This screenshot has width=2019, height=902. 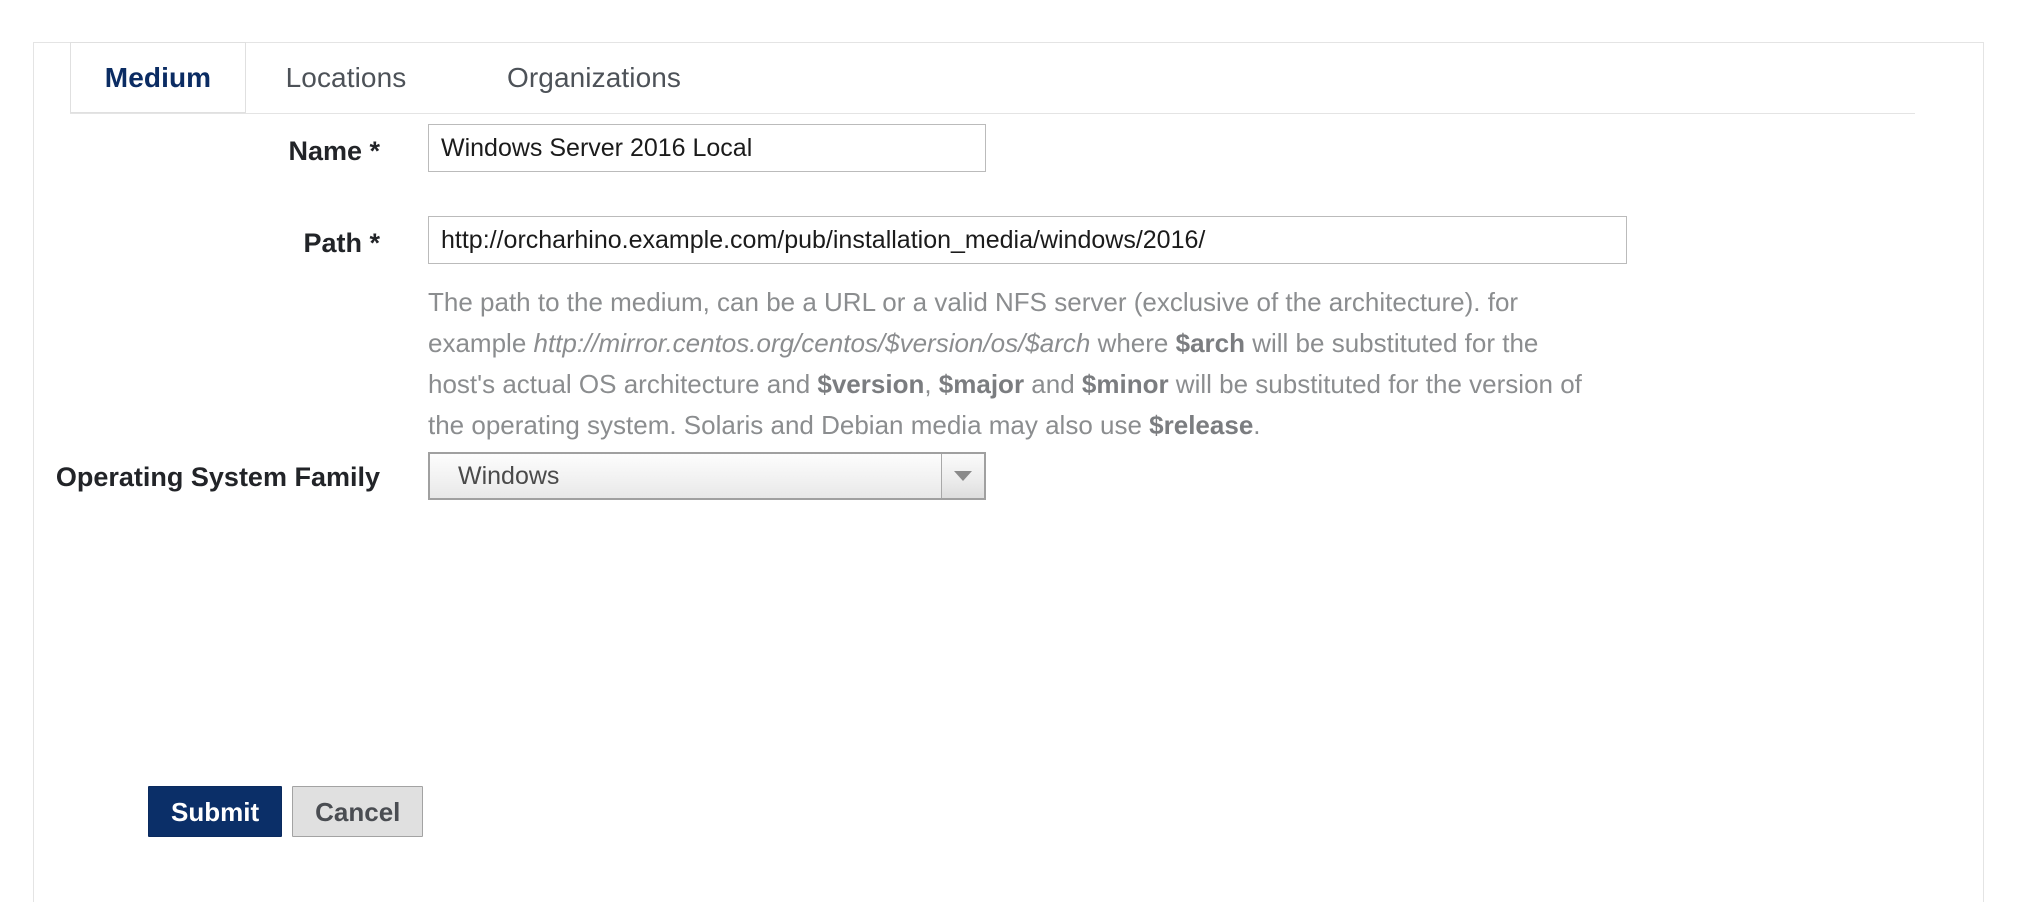 I want to click on help-segment-4: ,, so click(x=931, y=384).